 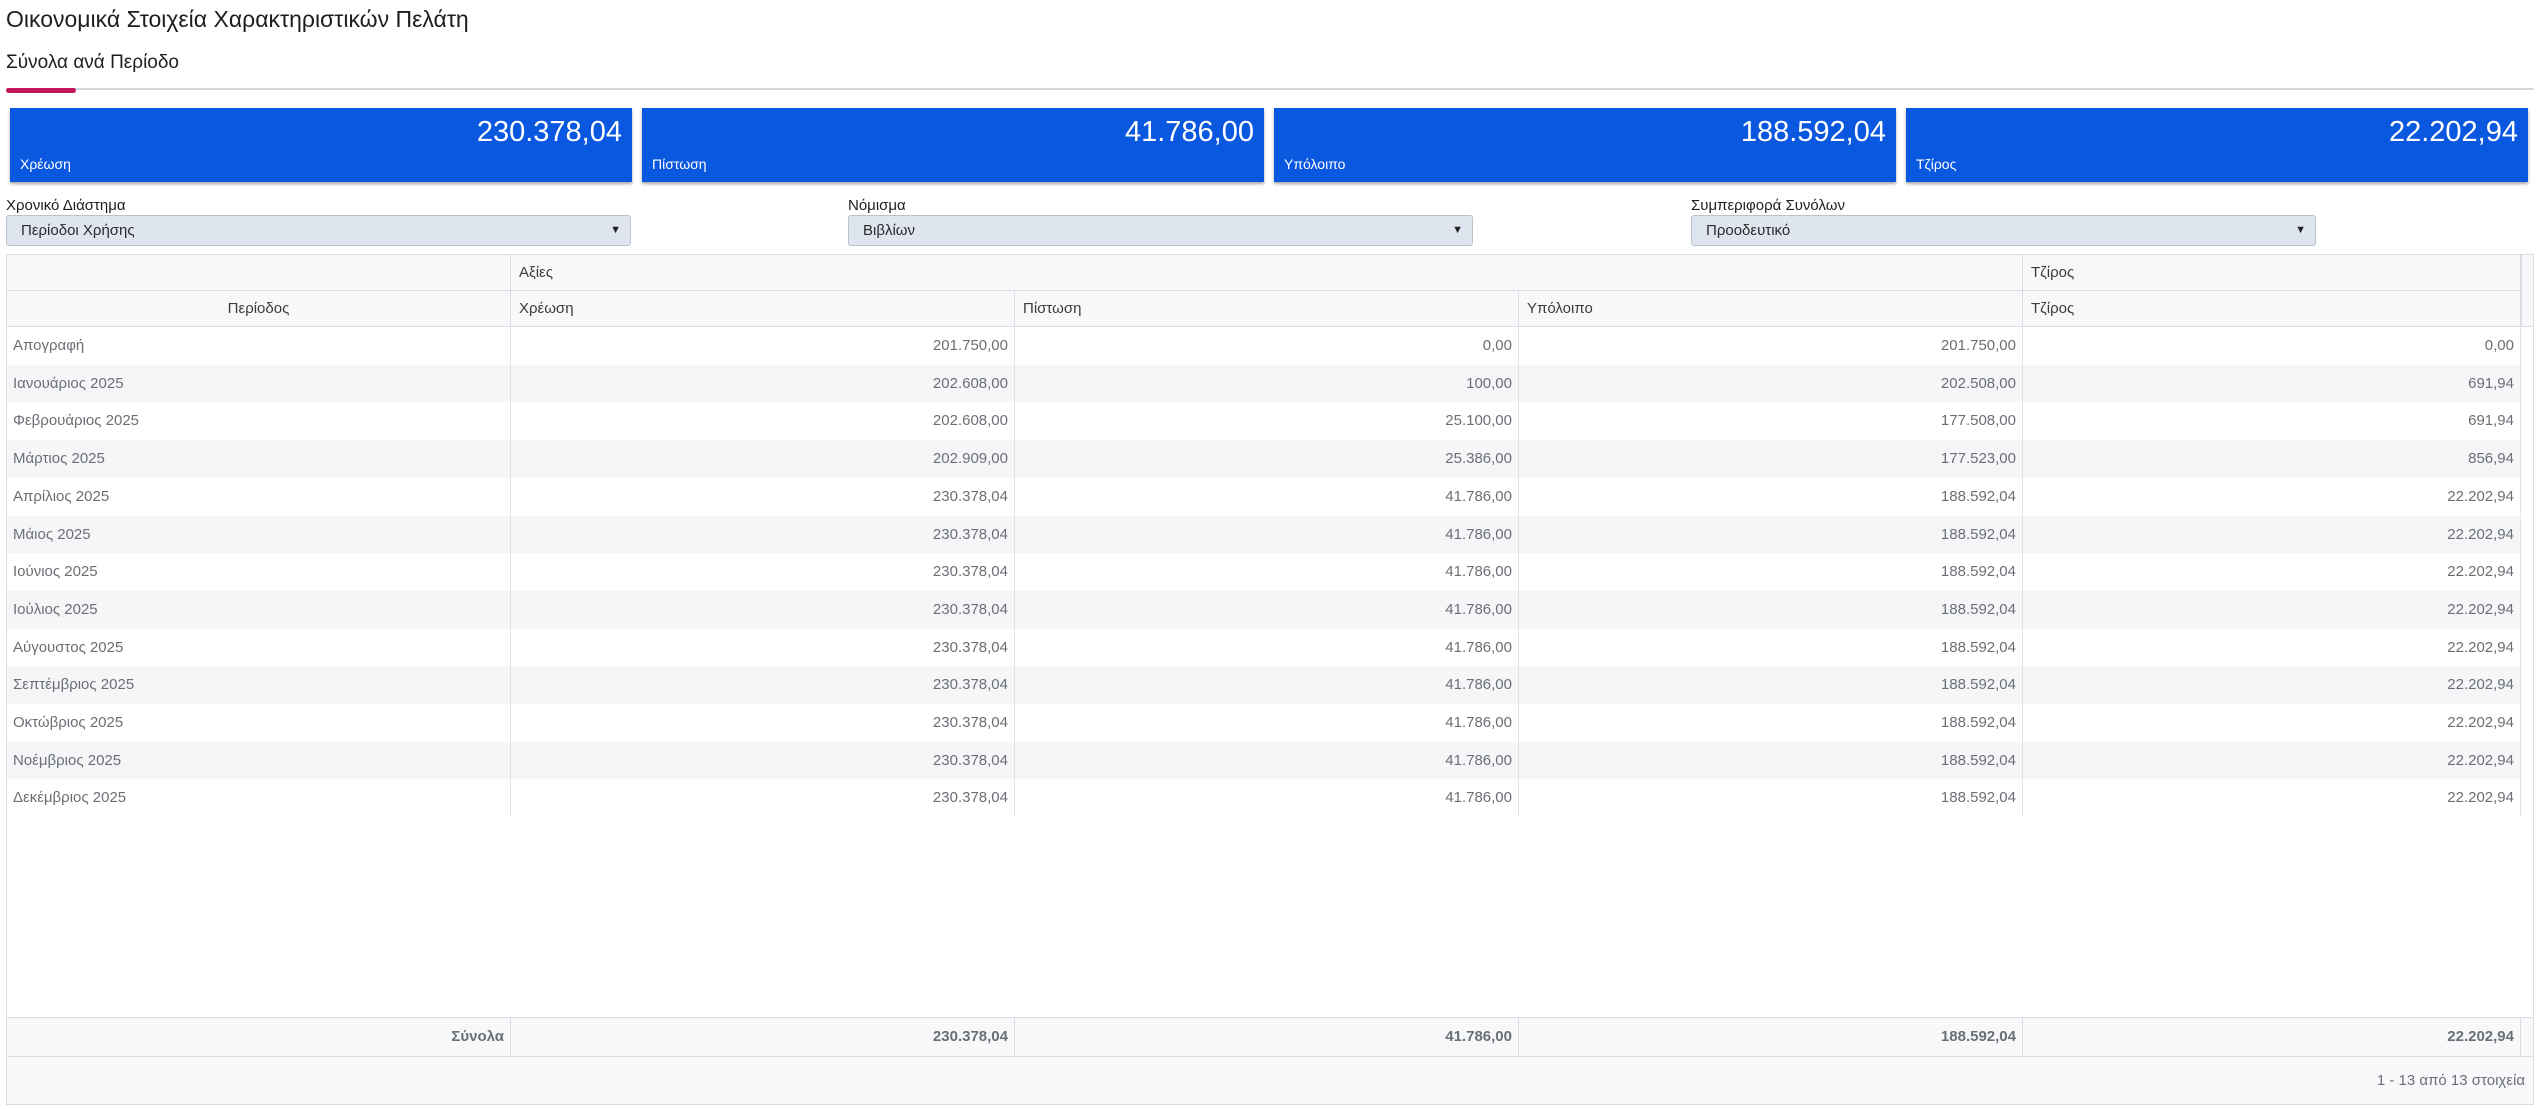 I want to click on column-header-period: Περίοδος, so click(x=259, y=309).